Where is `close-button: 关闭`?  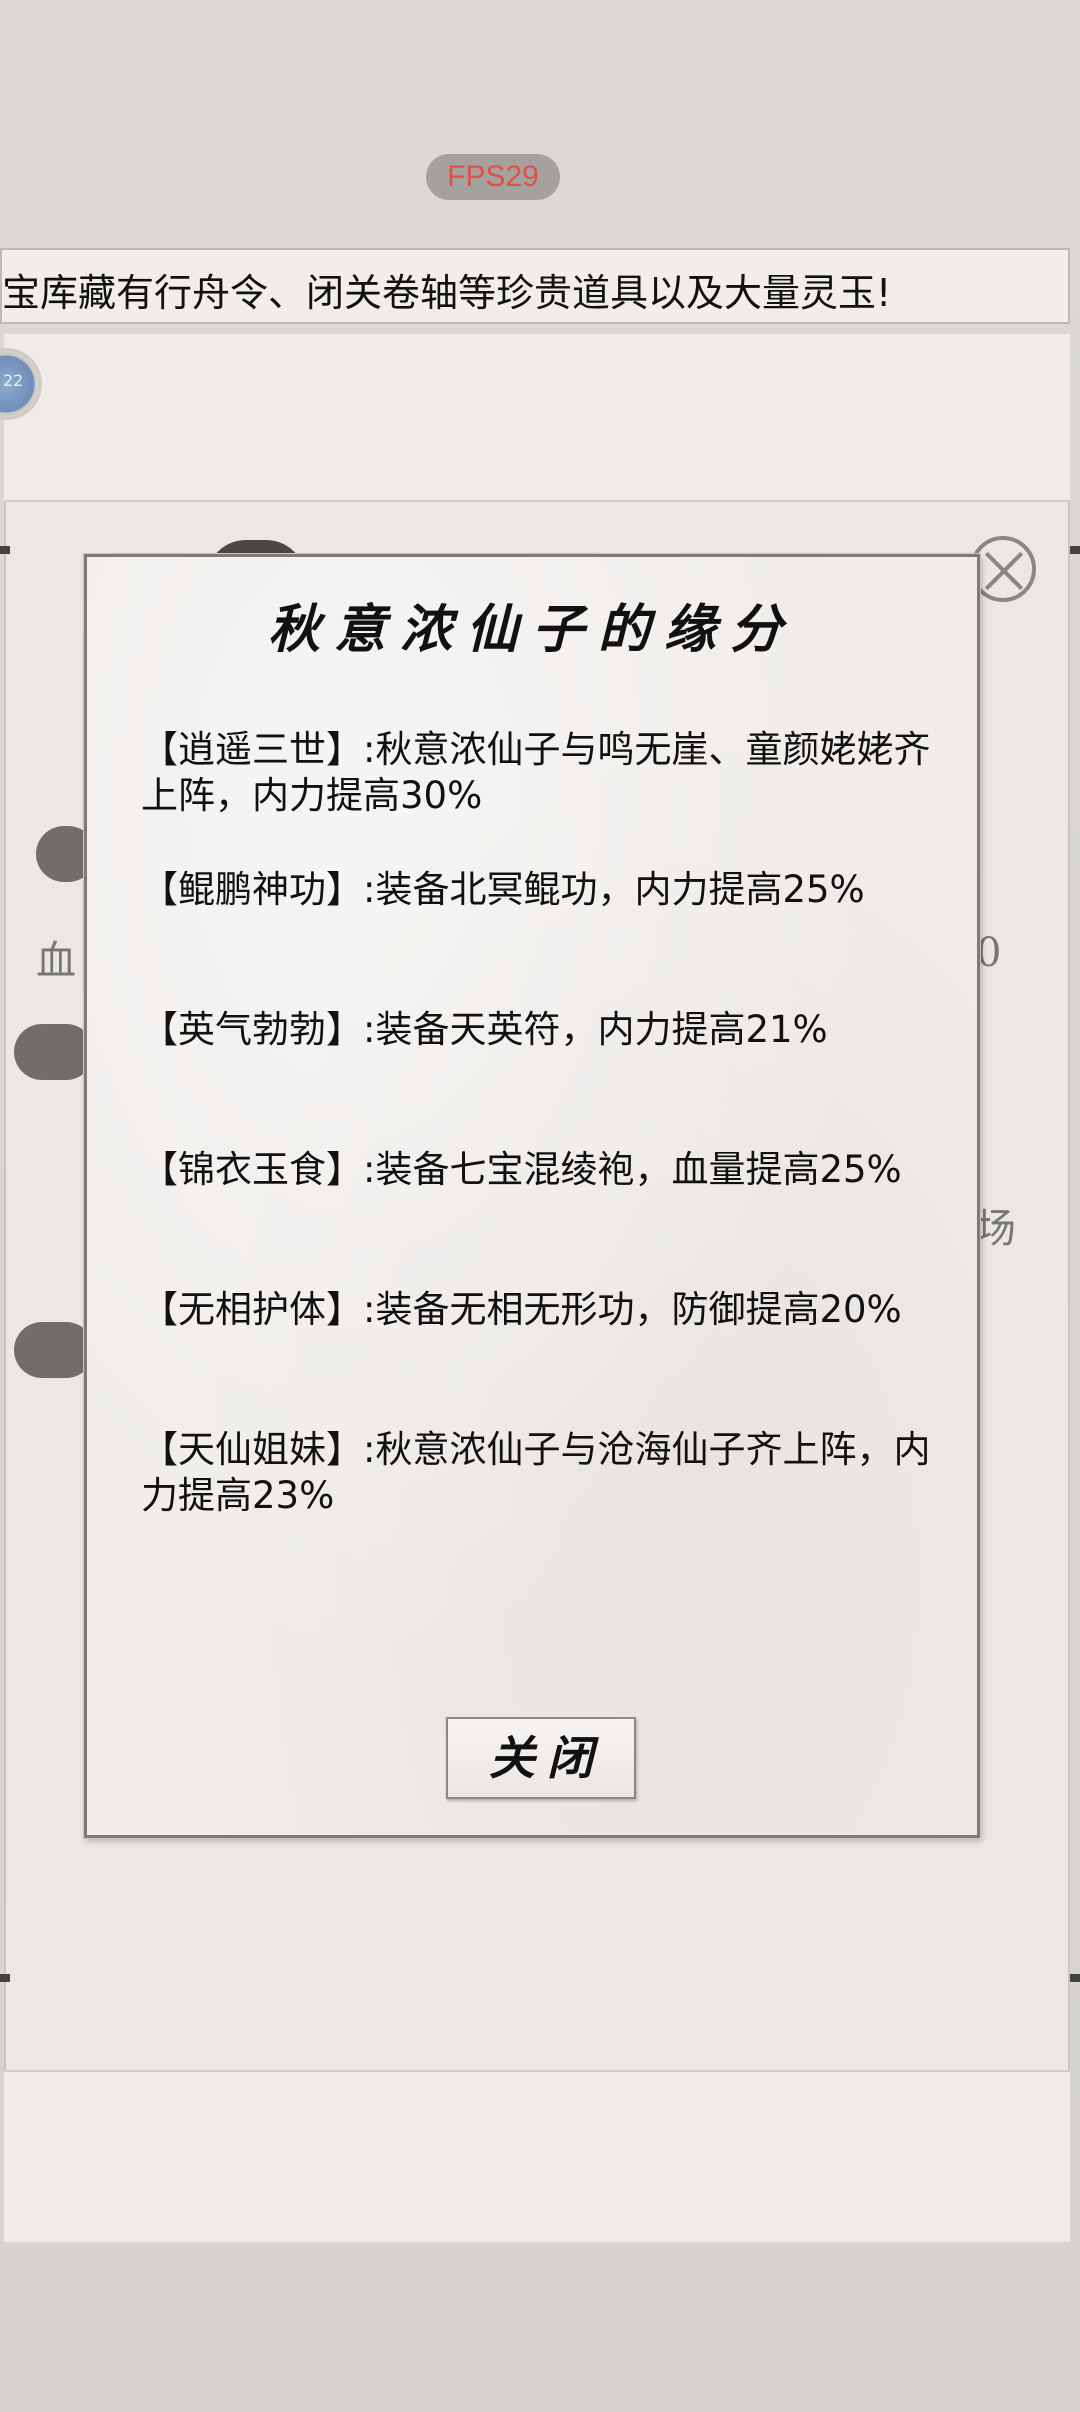
close-button: 关闭 is located at coordinates (541, 1758).